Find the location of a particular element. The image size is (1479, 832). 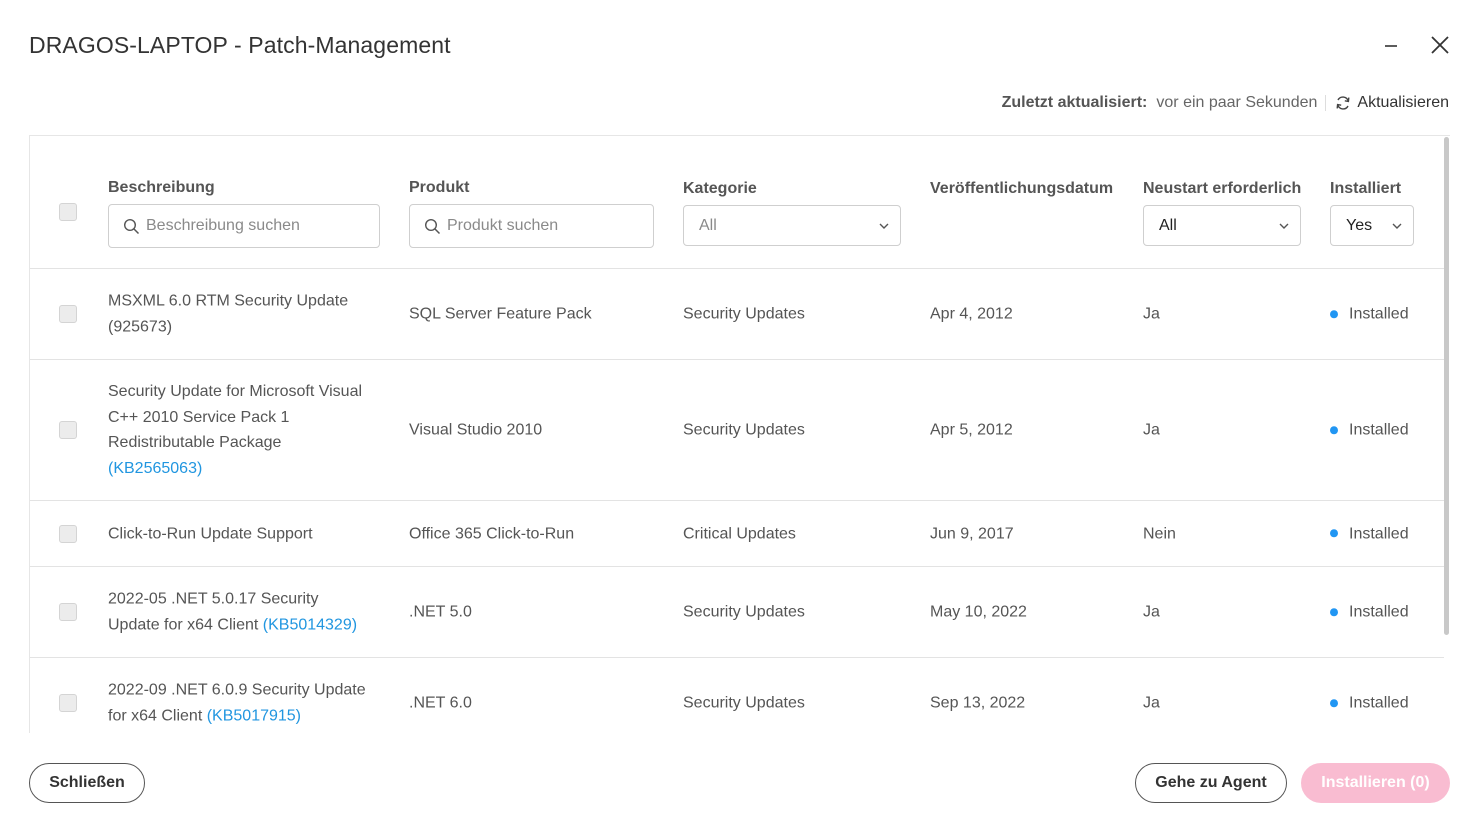

last-updated-label: Zuletzt aktualisiert: is located at coordinates (1074, 102).